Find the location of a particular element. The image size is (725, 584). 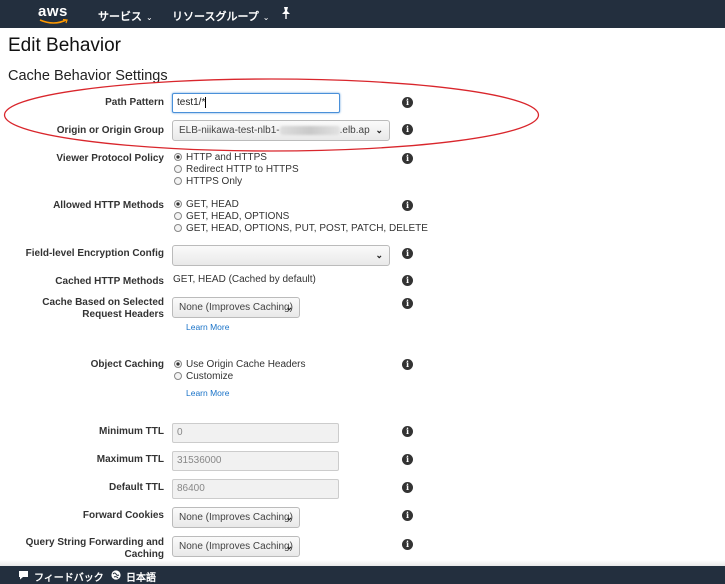

origin-value-start: ELB-niikawa-test-nlb1- is located at coordinates (229, 130).